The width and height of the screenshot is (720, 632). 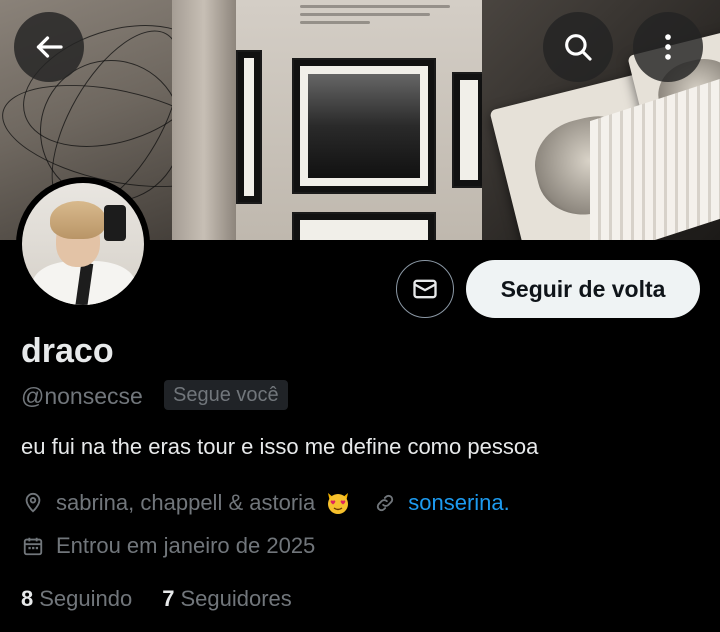 I want to click on profile-stats: 8 Seguindo 7 Seguidores, so click(x=171, y=599).